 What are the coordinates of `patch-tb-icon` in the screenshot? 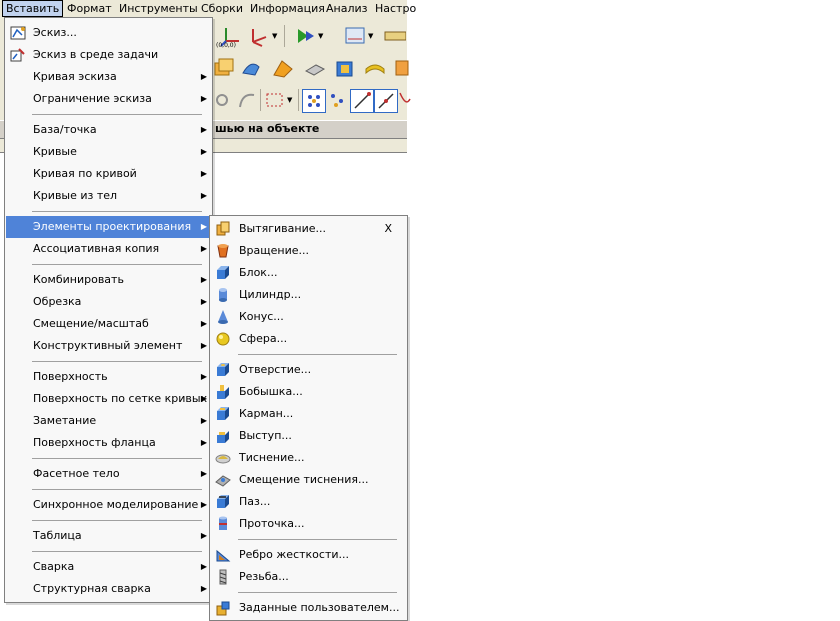 It's located at (283, 68).